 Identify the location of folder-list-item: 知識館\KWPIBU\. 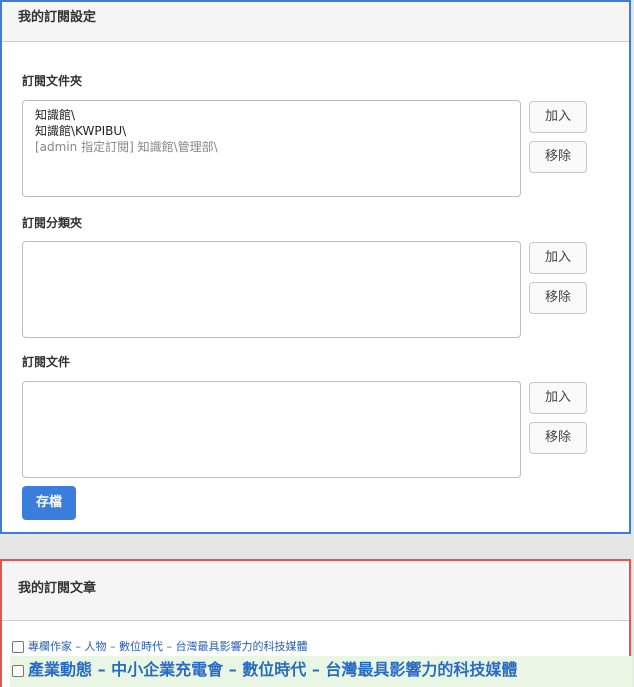
(271, 131).